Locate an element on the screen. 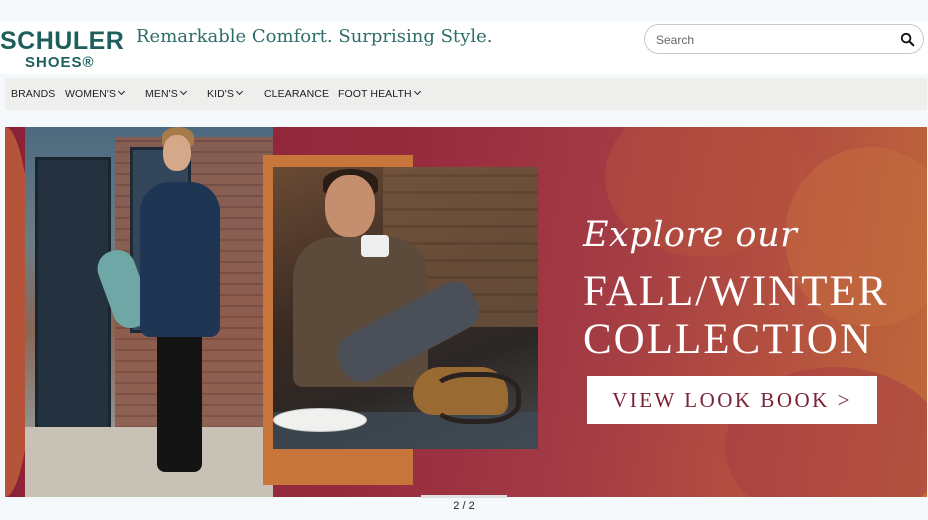  hero-line-explore: Explore our is located at coordinates (690, 235).